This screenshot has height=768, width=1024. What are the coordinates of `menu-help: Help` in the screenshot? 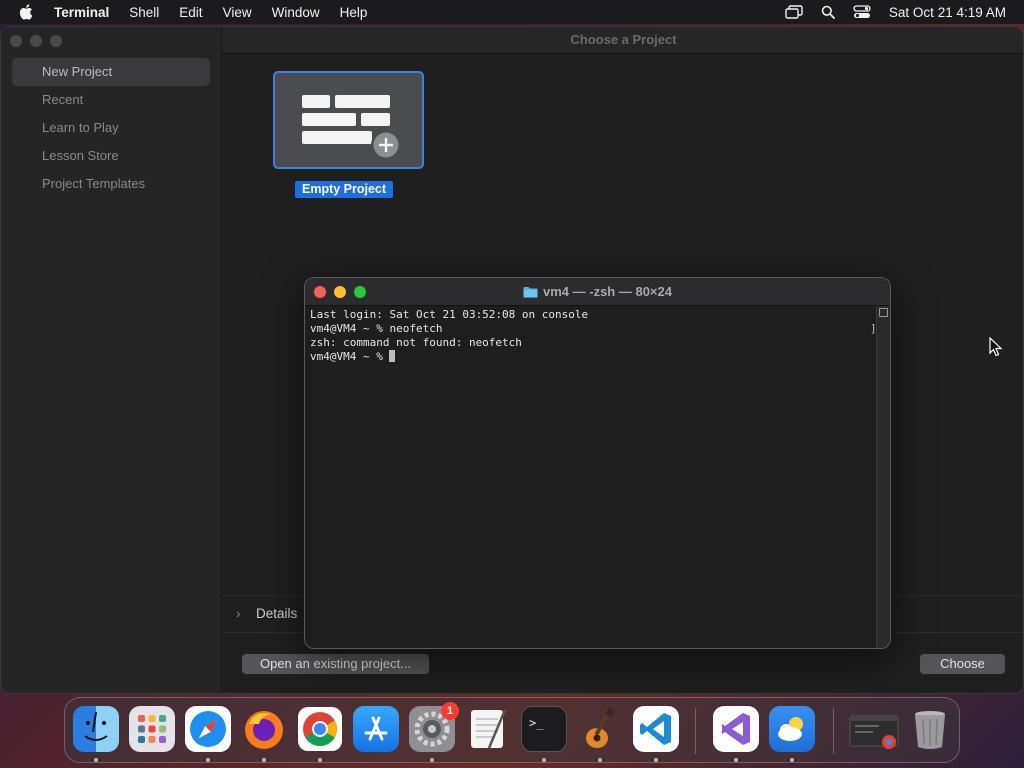 It's located at (354, 12).